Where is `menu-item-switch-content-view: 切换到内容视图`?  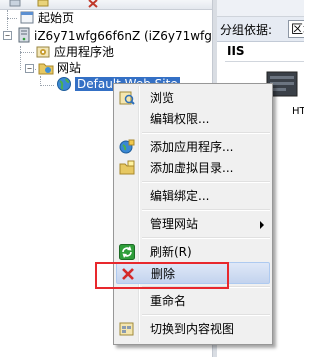 menu-item-switch-content-view: 切换到内容视图 is located at coordinates (193, 329).